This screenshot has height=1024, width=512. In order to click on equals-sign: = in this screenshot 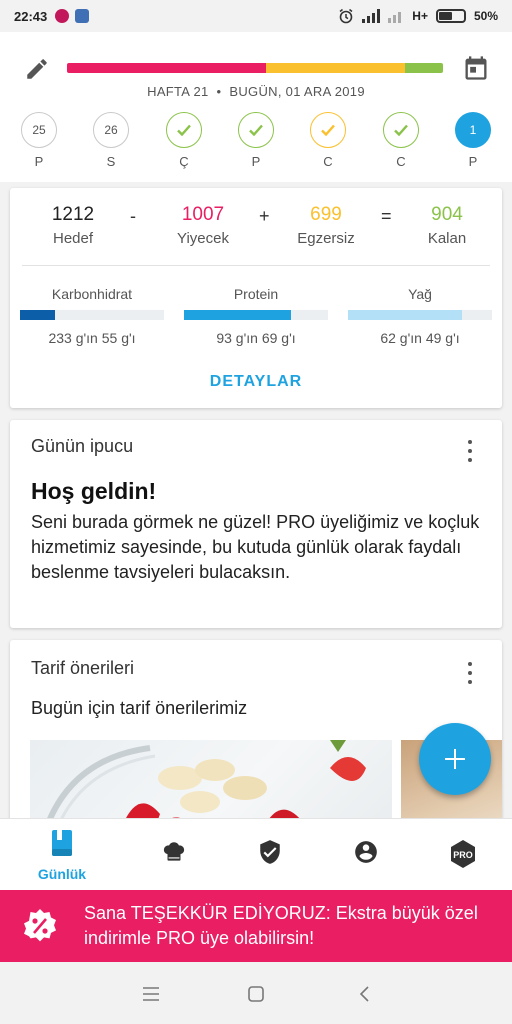, I will do `click(386, 216)`.